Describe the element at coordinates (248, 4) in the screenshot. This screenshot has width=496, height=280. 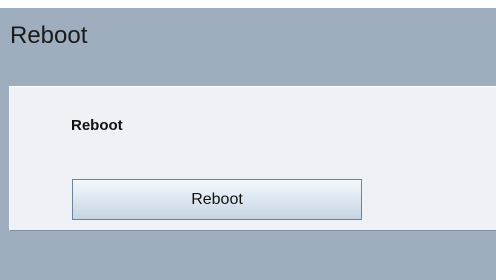
I see `top-strip` at that location.